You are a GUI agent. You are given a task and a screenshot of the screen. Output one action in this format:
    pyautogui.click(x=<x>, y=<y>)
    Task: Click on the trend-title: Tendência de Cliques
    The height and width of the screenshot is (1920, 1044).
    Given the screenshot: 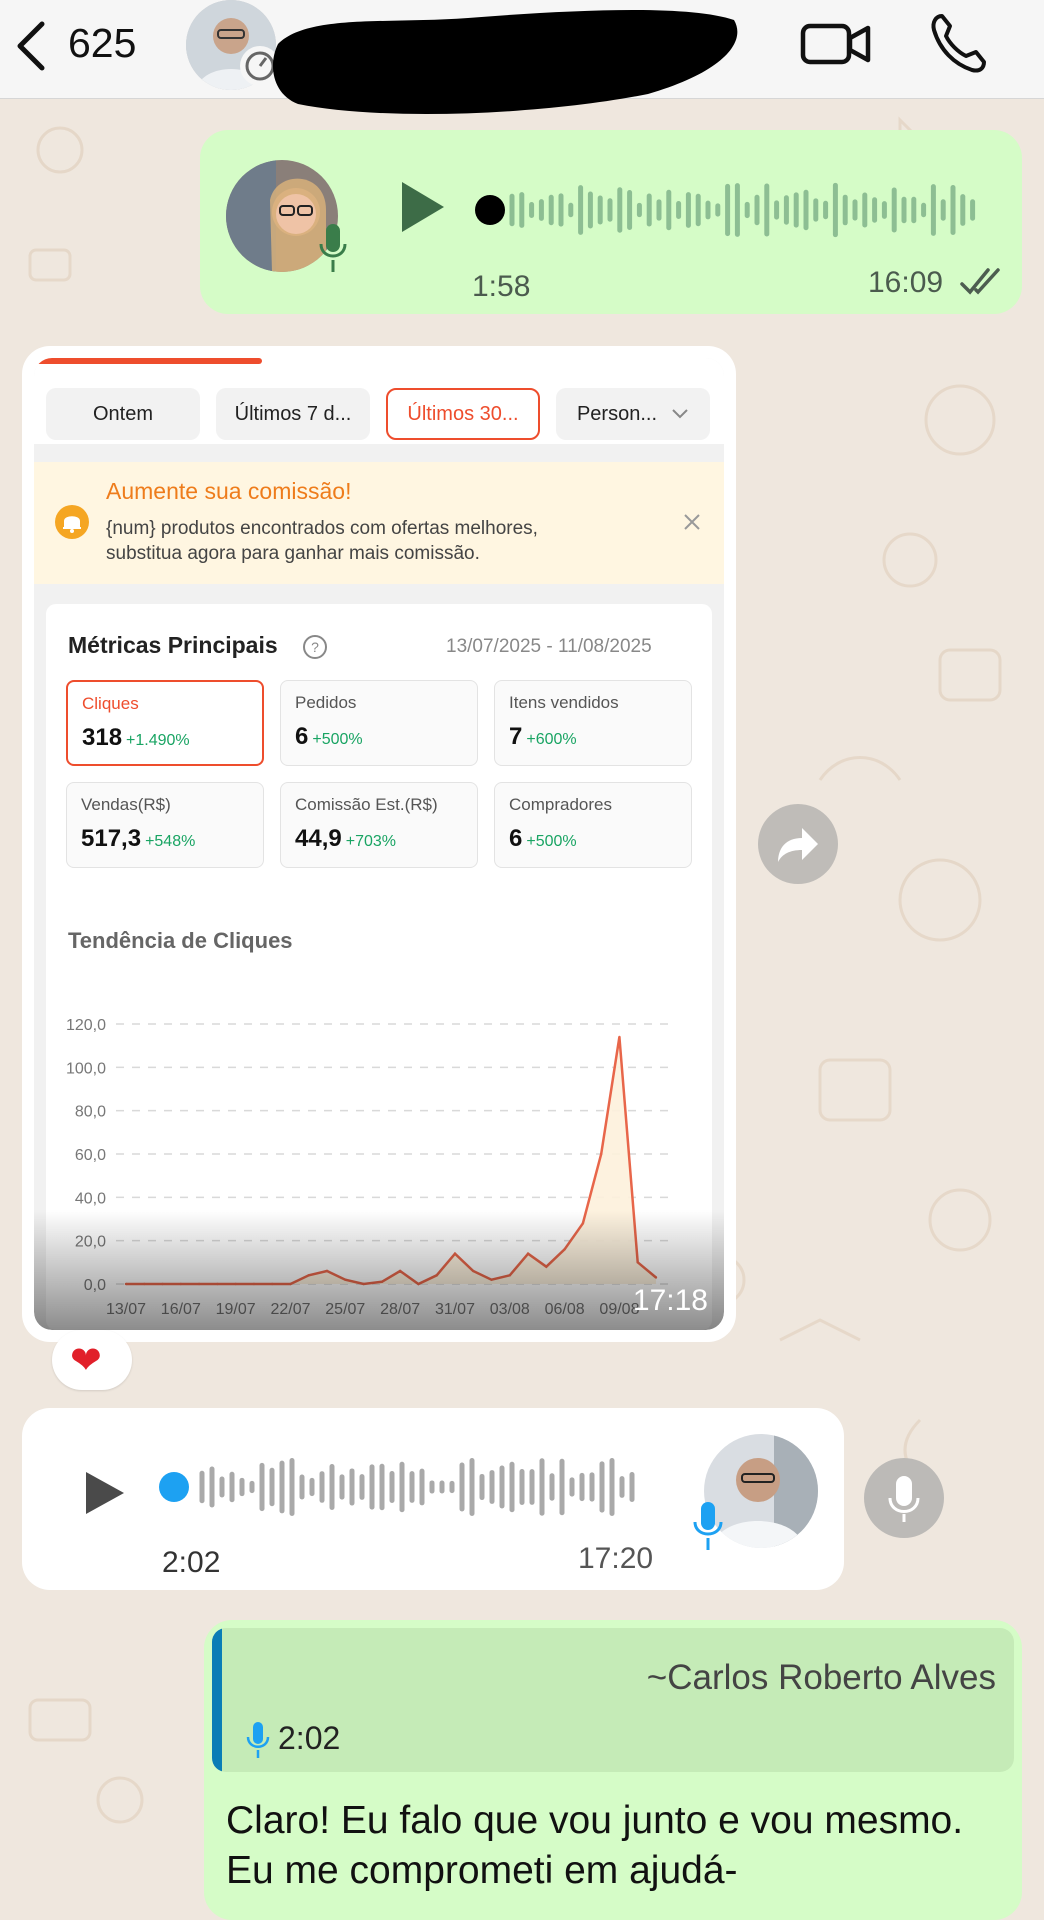 What is the action you would take?
    pyautogui.click(x=180, y=940)
    